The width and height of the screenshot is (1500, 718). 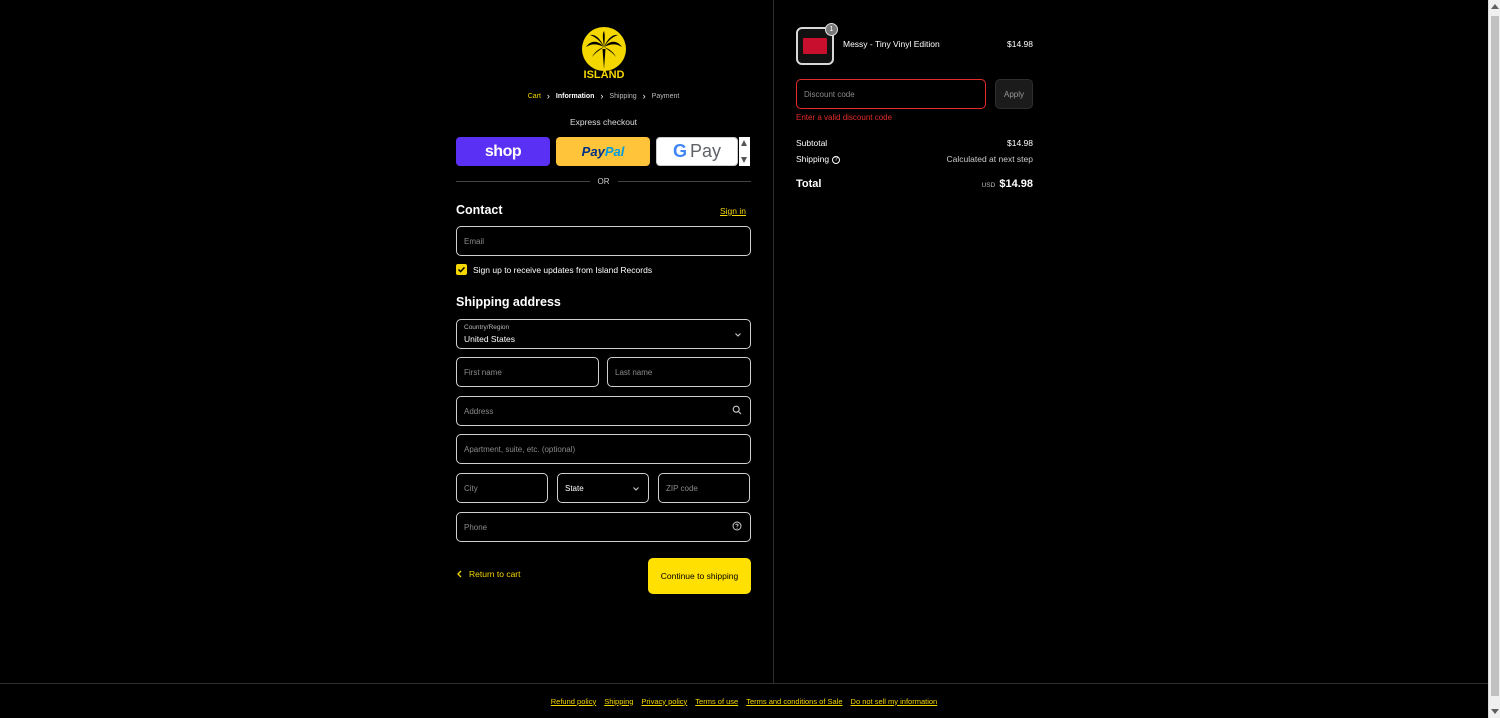 What do you see at coordinates (593, 151) in the screenshot?
I see `paypal-label-pay: Pay` at bounding box center [593, 151].